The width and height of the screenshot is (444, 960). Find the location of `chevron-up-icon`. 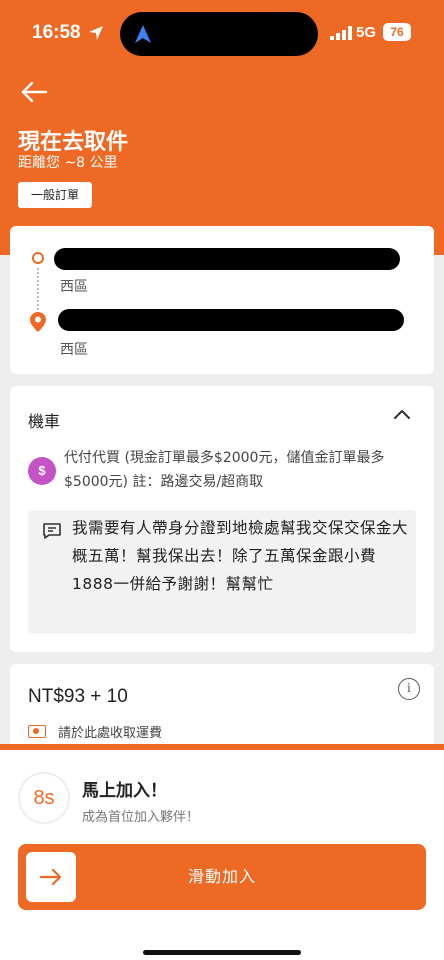

chevron-up-icon is located at coordinates (402, 414).